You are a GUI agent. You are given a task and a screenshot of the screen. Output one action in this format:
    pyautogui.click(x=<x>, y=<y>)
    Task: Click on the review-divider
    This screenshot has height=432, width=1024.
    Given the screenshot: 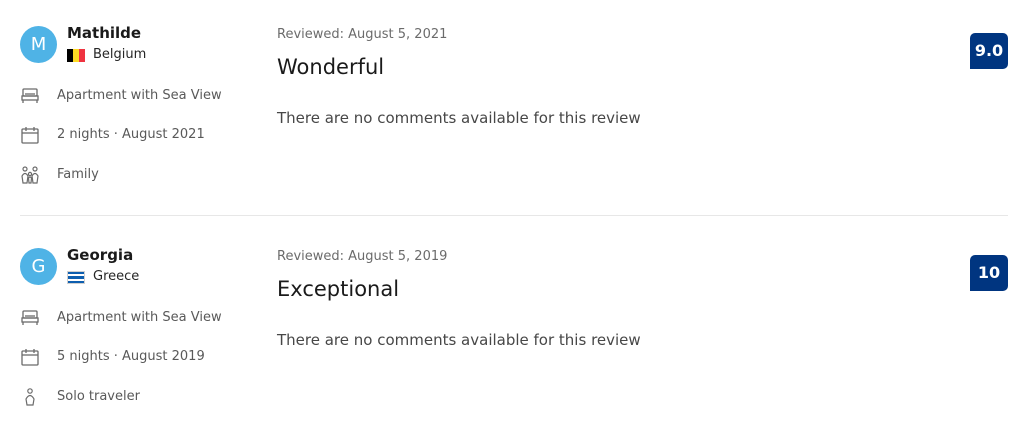 What is the action you would take?
    pyautogui.click(x=514, y=215)
    